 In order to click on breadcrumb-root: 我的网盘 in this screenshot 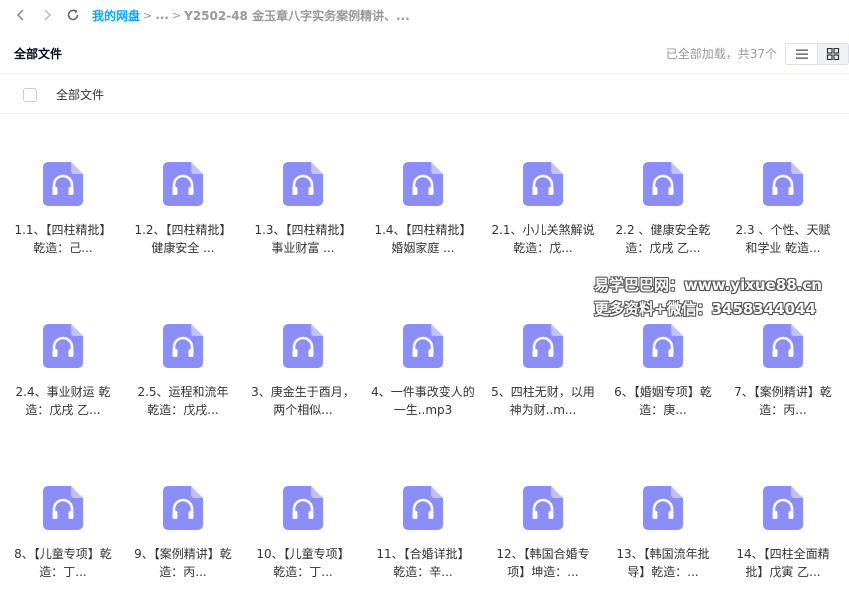, I will do `click(116, 15)`.